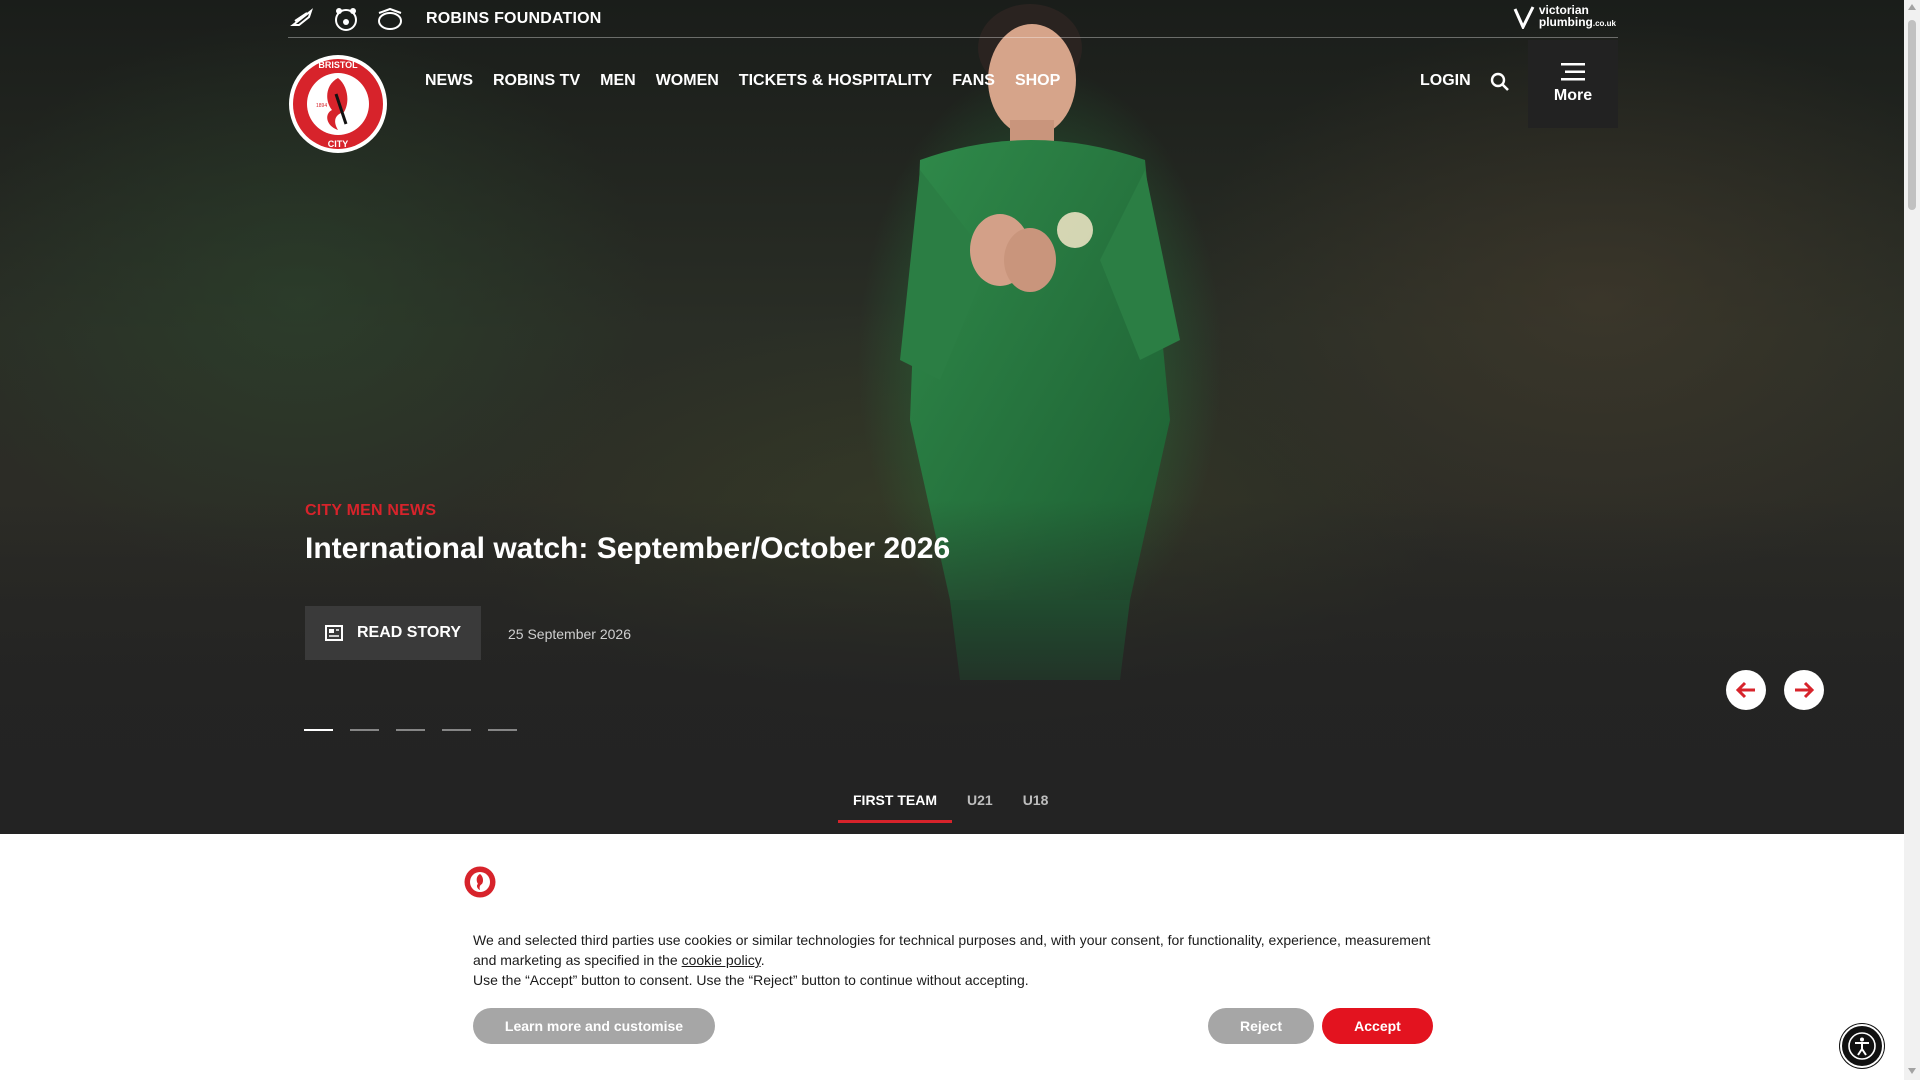 The height and width of the screenshot is (1080, 1920). I want to click on bears-icon, so click(346, 19).